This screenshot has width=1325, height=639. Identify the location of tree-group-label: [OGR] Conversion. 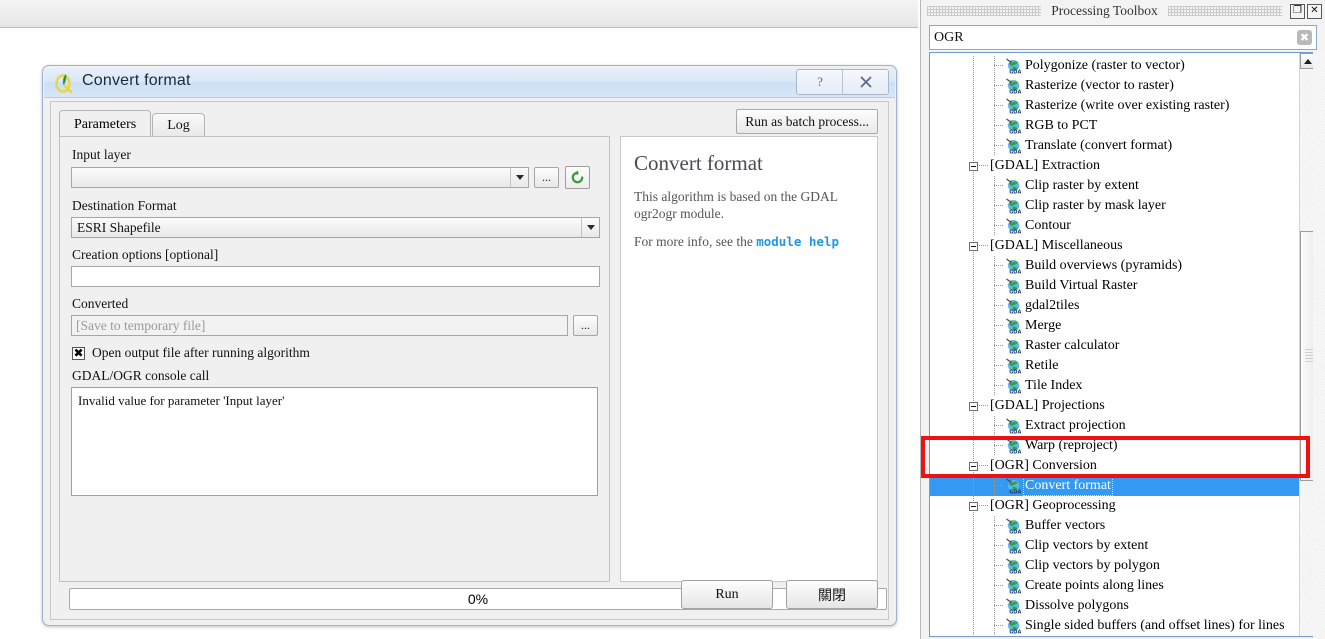
(1043, 465).